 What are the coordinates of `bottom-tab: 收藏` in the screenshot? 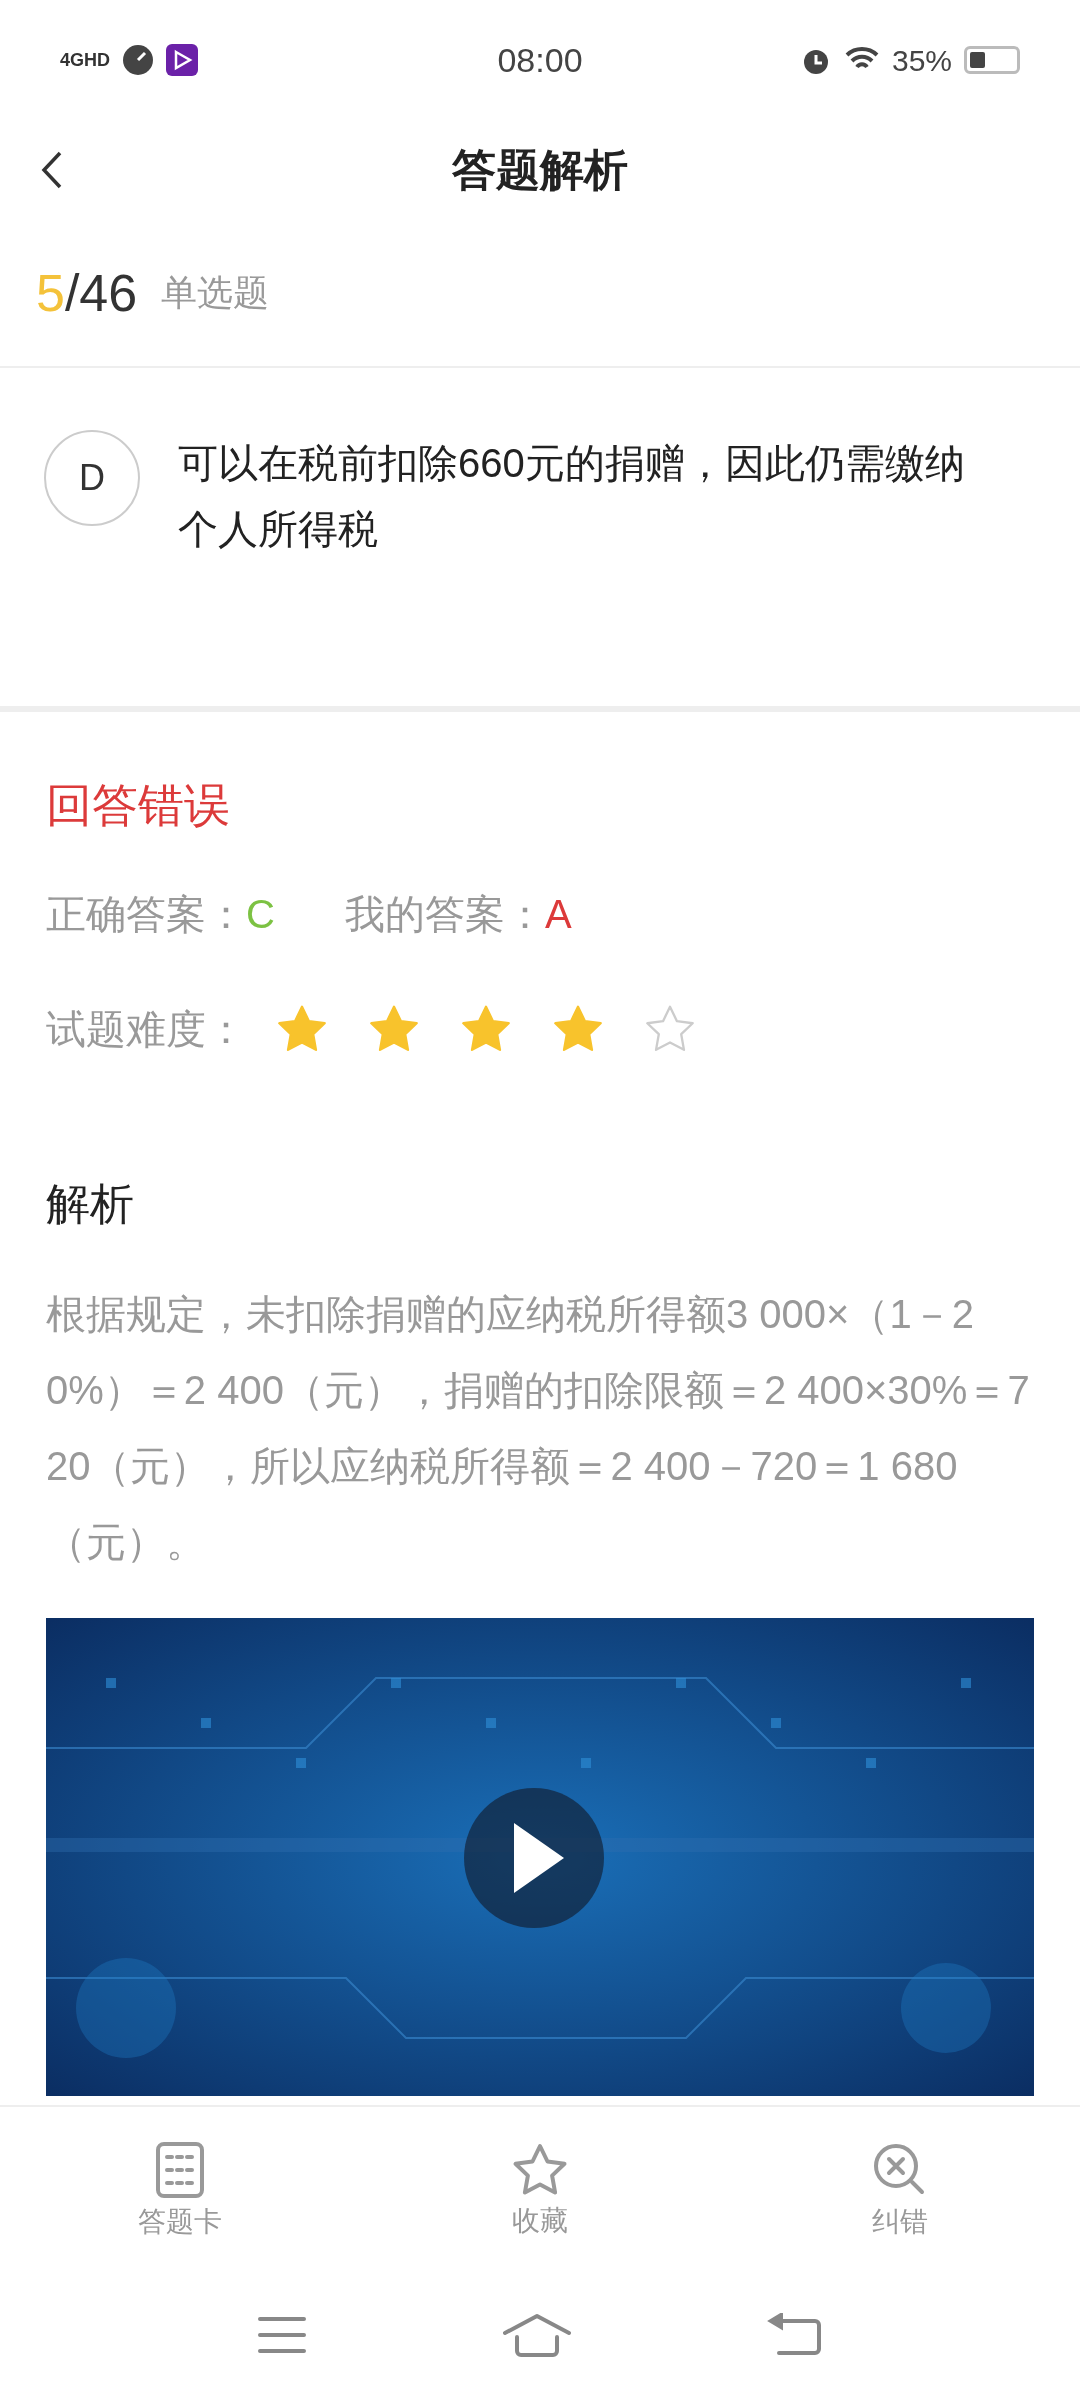 It's located at (540, 2188).